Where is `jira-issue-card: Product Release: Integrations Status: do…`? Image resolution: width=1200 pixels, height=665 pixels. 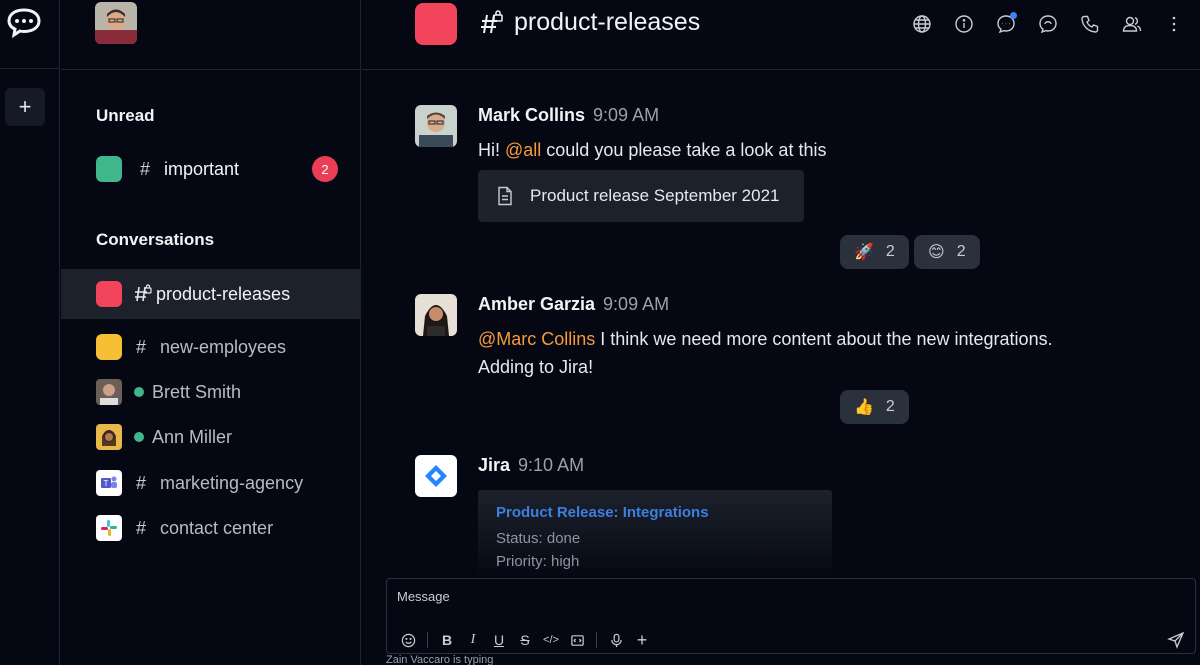 jira-issue-card: Product Release: Integrations Status: do… is located at coordinates (655, 535).